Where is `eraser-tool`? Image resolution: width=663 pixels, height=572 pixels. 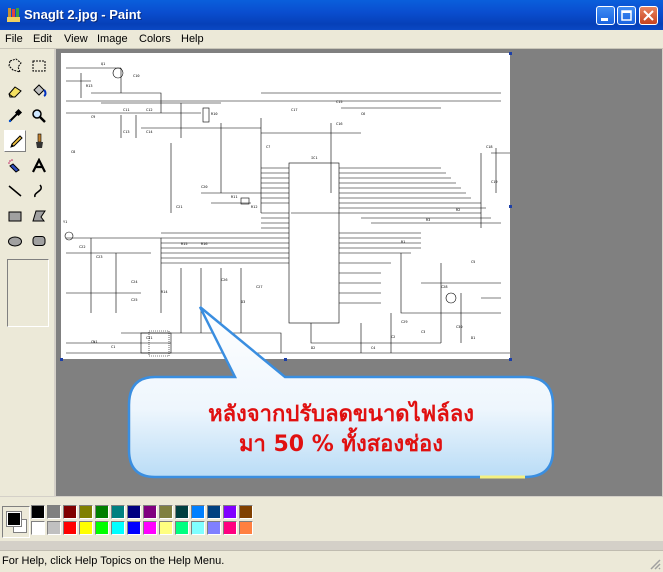 eraser-tool is located at coordinates (15, 91).